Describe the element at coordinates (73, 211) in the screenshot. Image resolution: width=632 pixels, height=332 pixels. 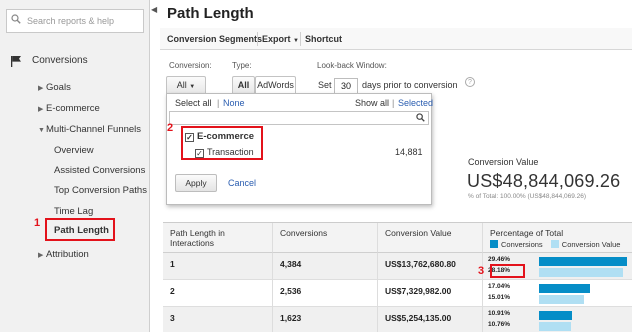
I see `sidebar-item-time-lag: Time Lag` at that location.